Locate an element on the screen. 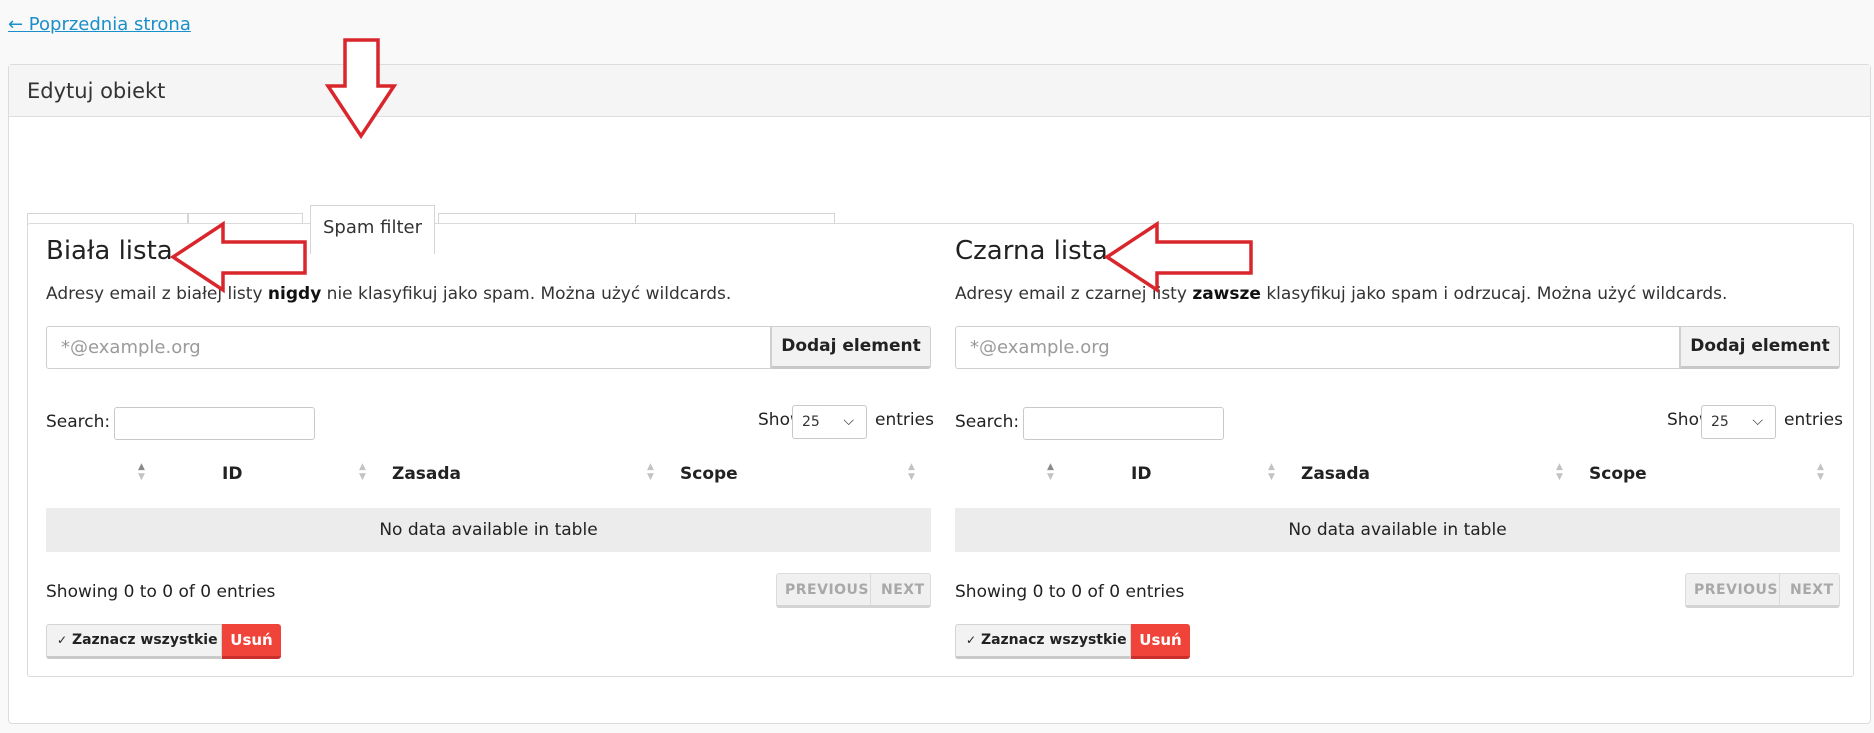  tab-spam-filter: Spam filter is located at coordinates (372, 229).